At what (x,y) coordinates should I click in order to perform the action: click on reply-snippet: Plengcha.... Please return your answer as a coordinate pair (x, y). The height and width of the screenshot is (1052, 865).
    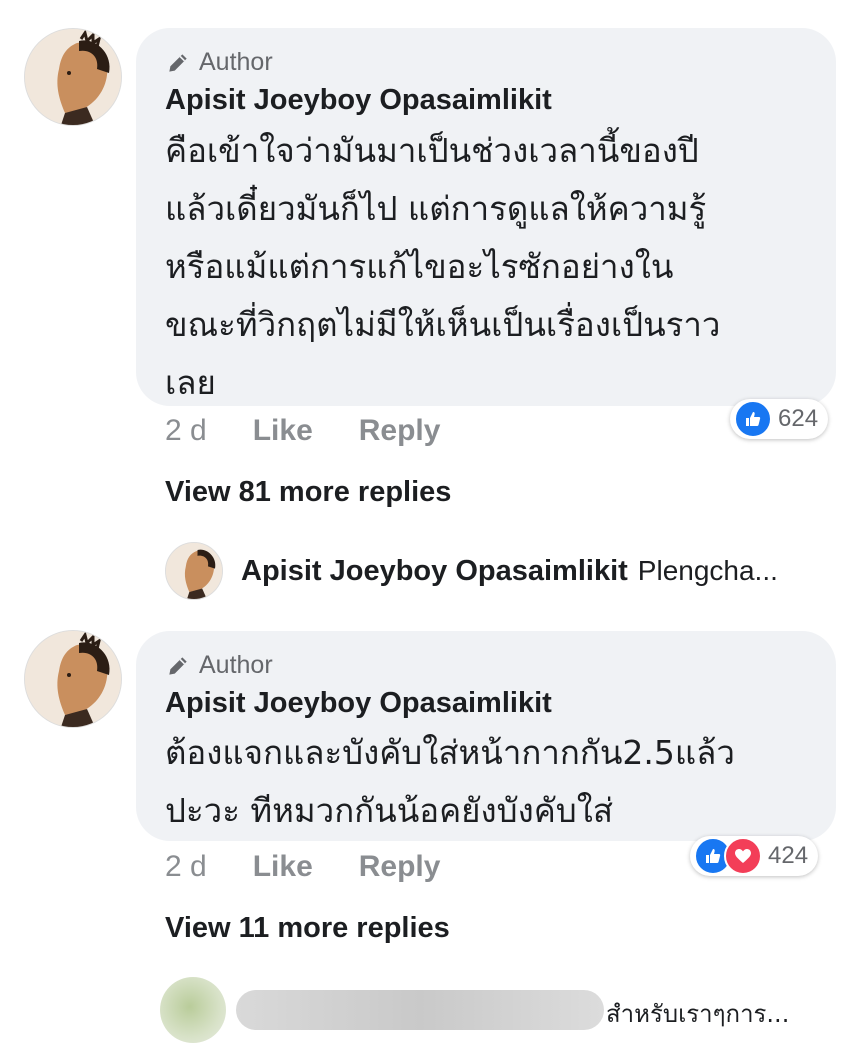
    Looking at the image, I should click on (707, 570).